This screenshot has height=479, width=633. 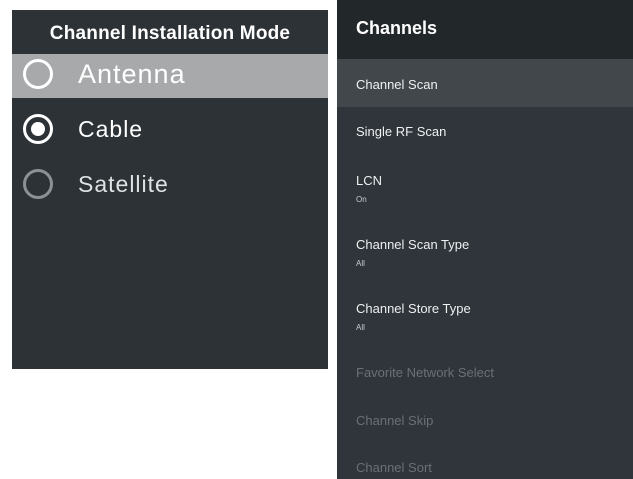 I want to click on dialog-title: Channel Installation Mode, so click(x=170, y=33).